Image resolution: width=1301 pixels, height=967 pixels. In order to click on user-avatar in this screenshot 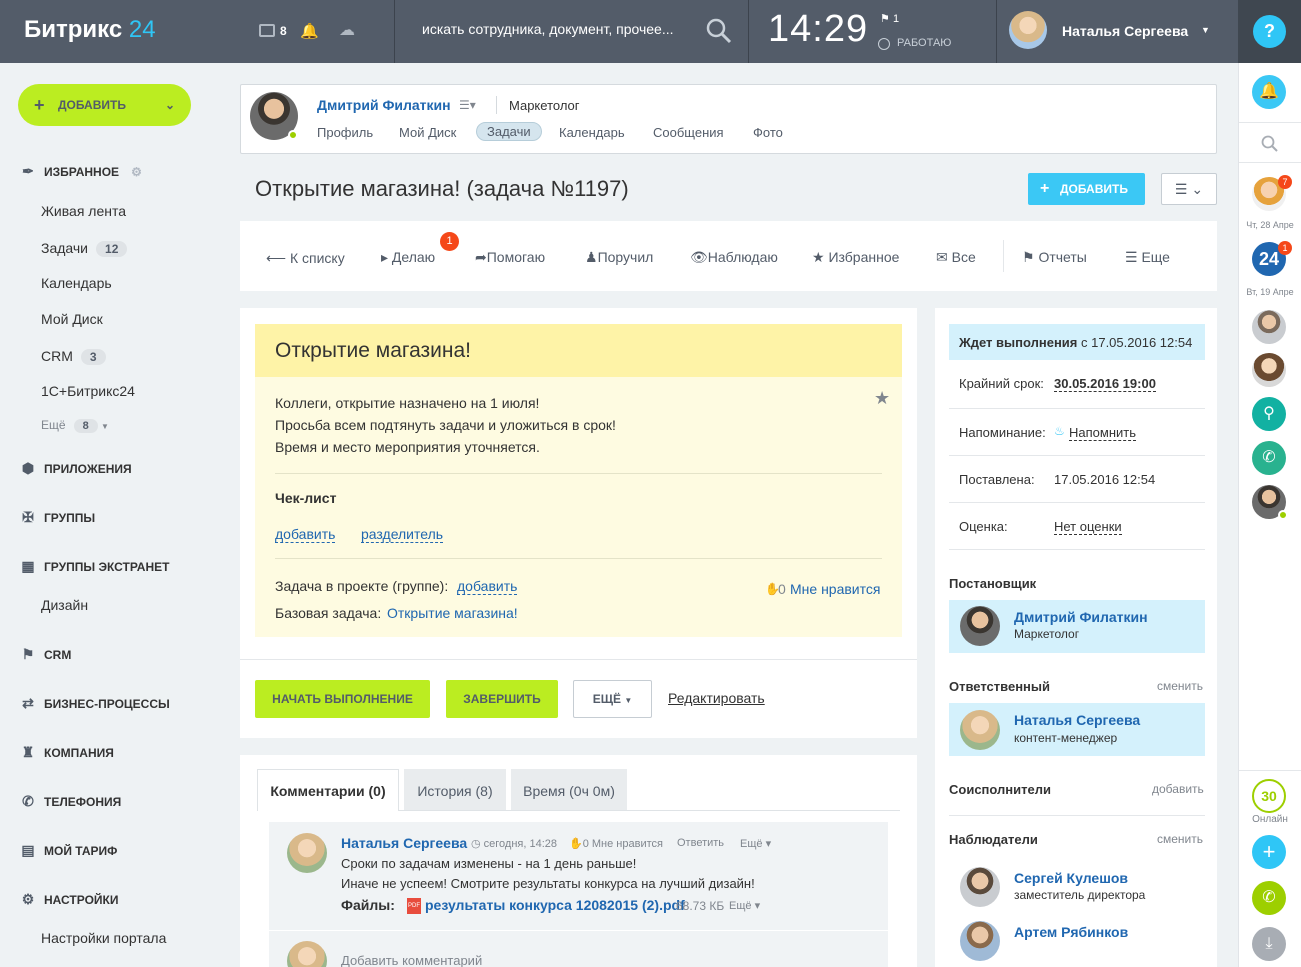, I will do `click(1028, 30)`.